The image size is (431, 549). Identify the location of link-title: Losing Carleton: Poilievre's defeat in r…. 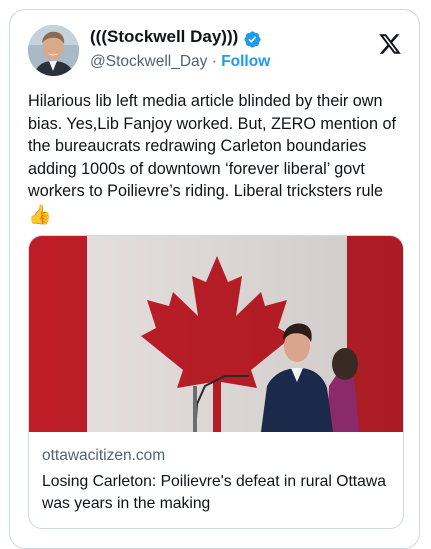
(214, 492).